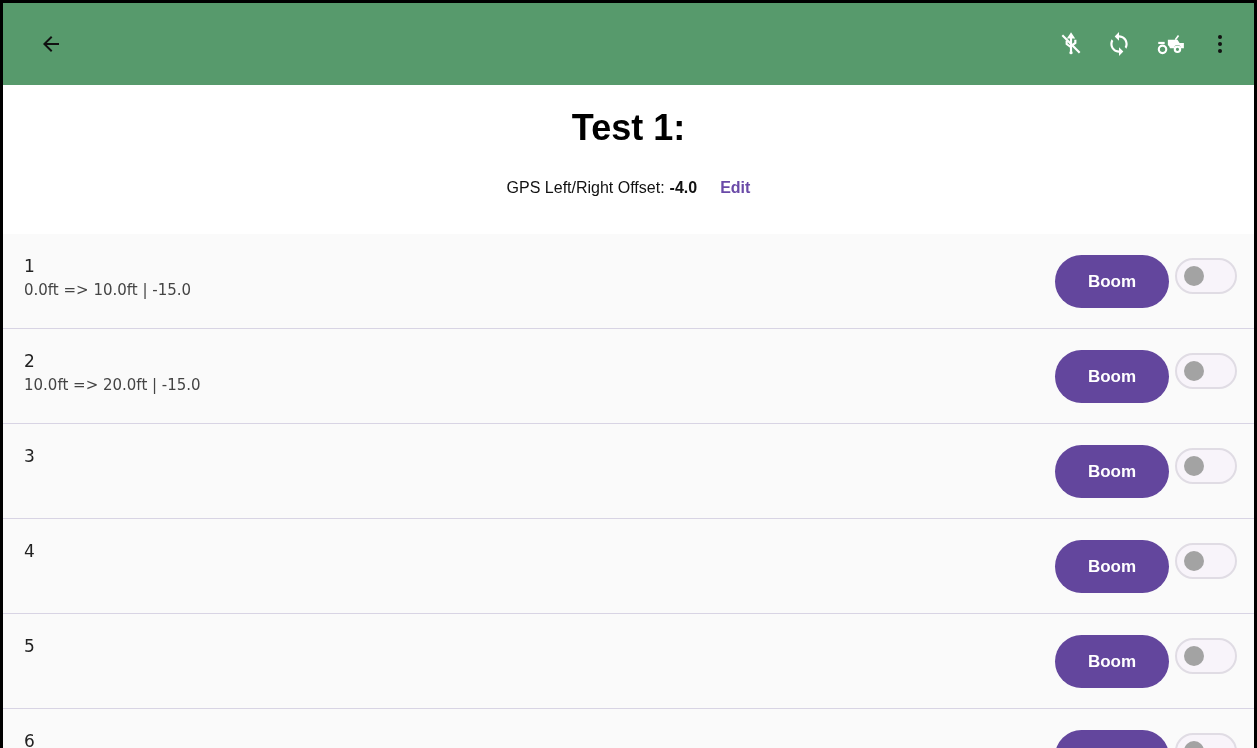  I want to click on page-title: Test 1:, so click(628, 128).